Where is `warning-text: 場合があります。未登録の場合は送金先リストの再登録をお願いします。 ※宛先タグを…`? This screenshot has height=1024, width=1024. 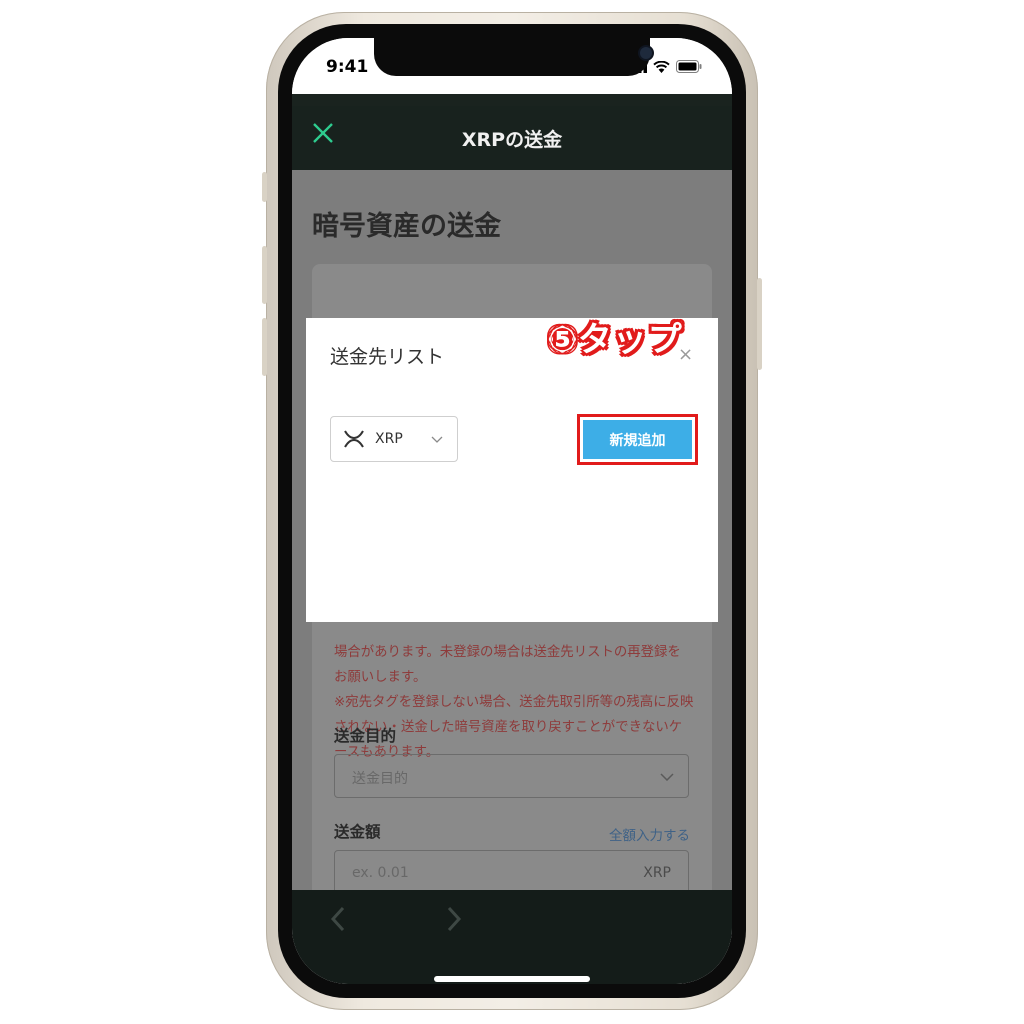 warning-text: 場合があります。未登録の場合は送金先リストの再登録をお願いします。 ※宛先タグを… is located at coordinates (514, 702).